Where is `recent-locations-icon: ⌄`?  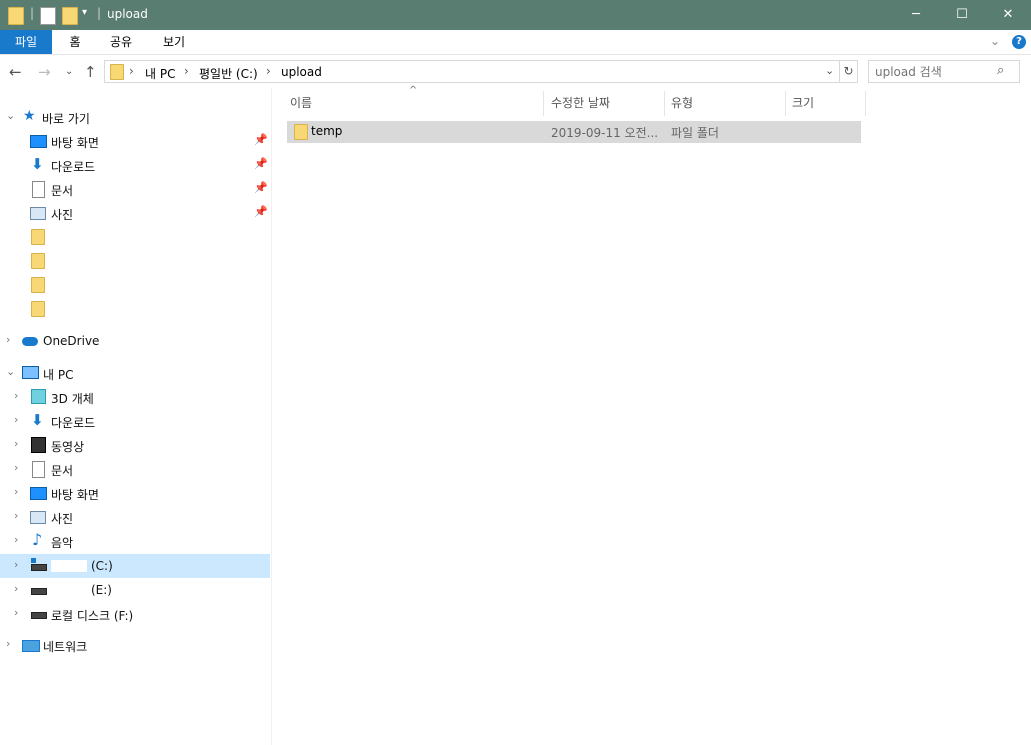
recent-locations-icon: ⌄ is located at coordinates (69, 71).